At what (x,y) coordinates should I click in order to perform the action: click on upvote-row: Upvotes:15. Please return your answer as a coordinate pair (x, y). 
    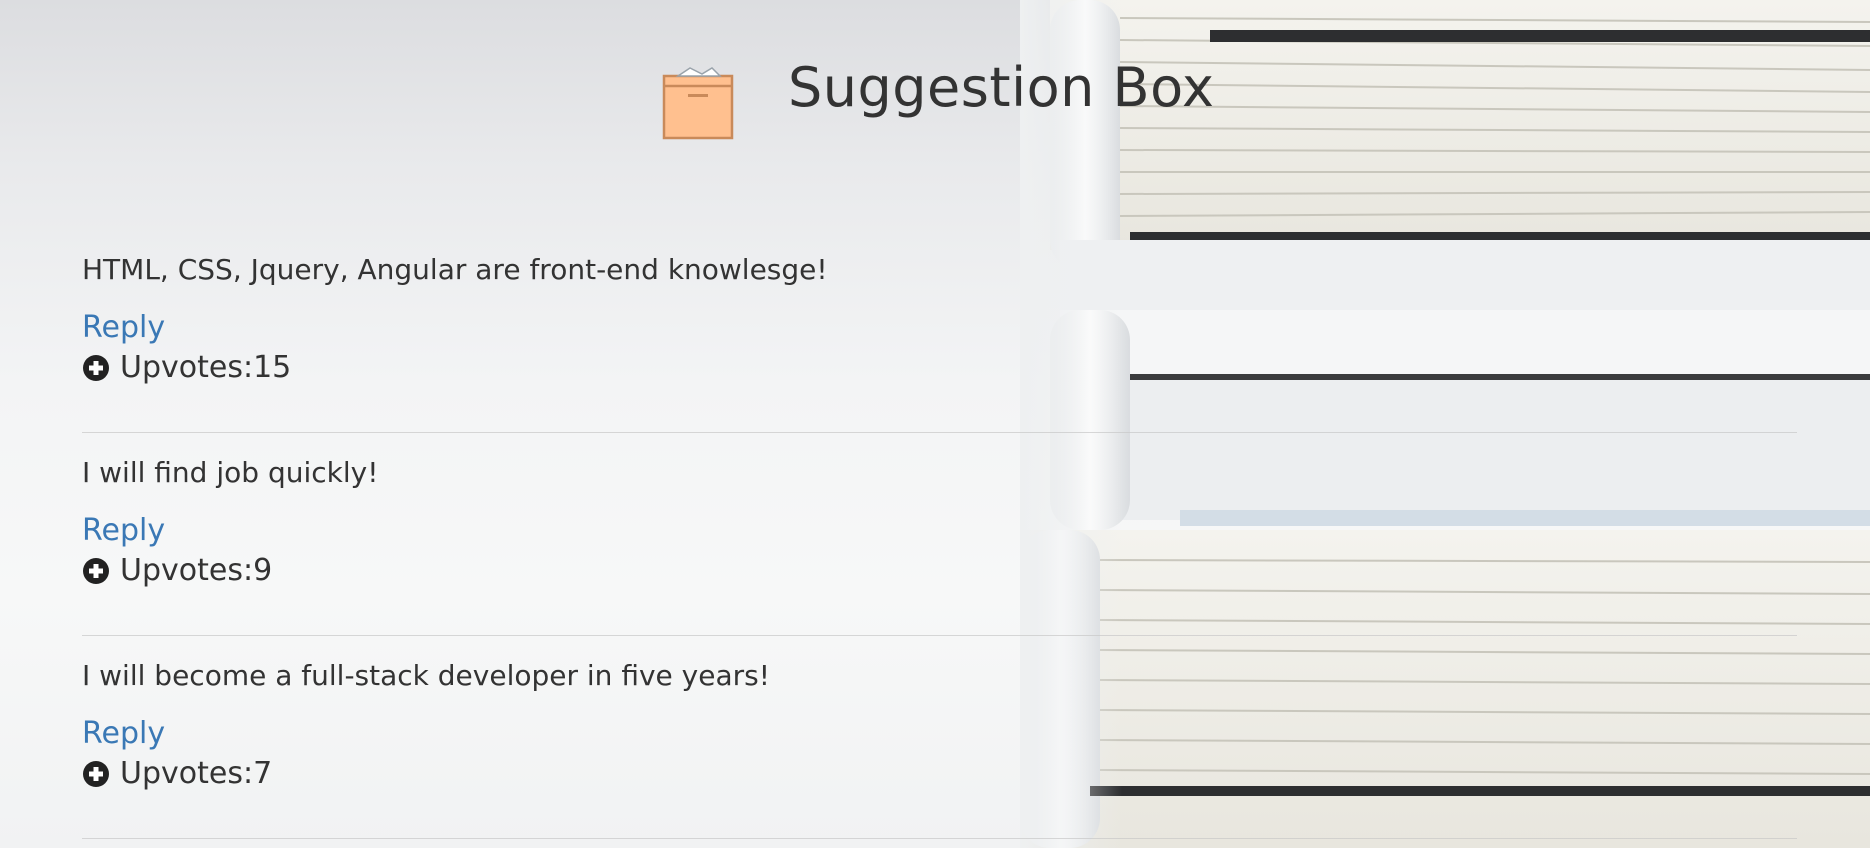
    Looking at the image, I should click on (186, 368).